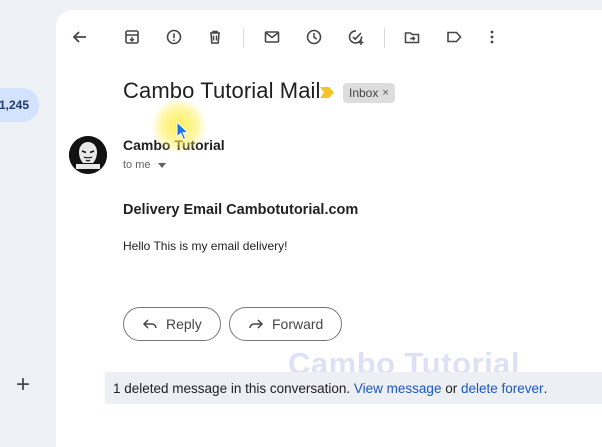 Image resolution: width=602 pixels, height=447 pixels. I want to click on notice-or: or, so click(451, 388).